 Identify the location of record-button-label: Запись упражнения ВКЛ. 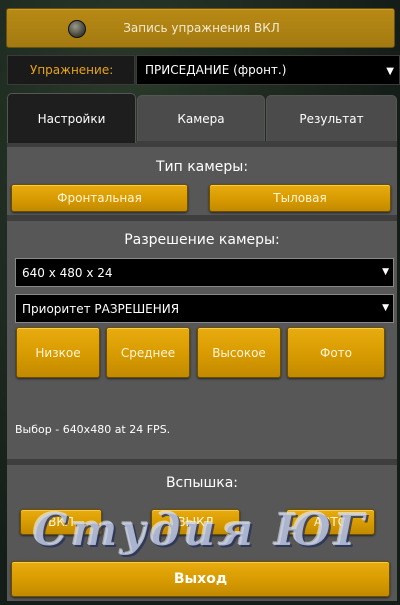
(201, 28).